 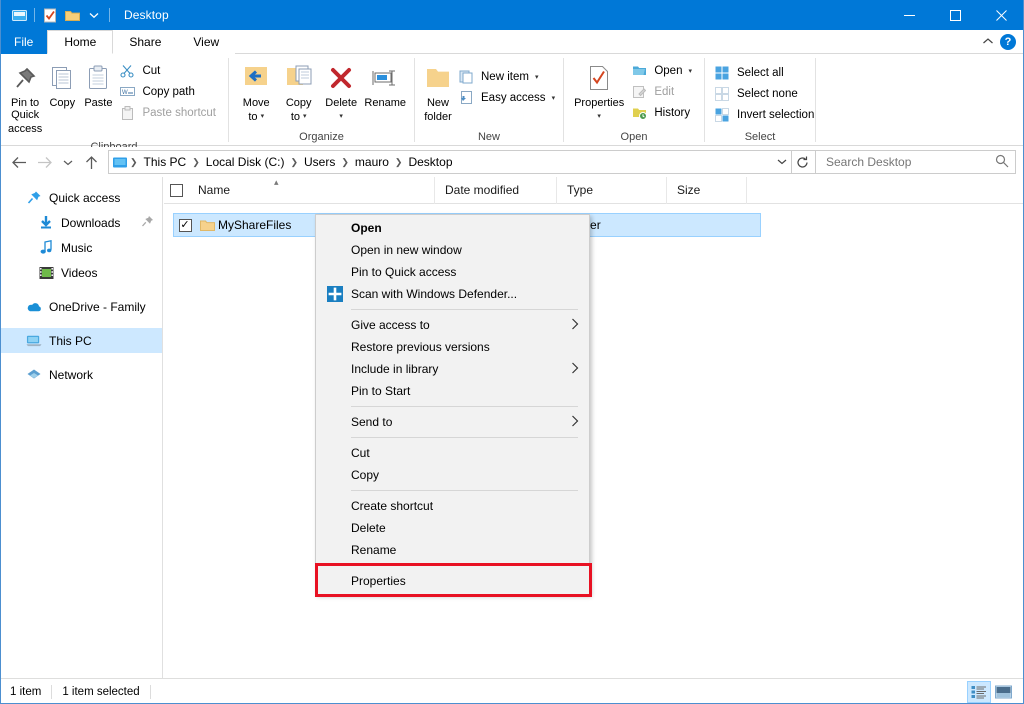 What do you see at coordinates (26, 691) in the screenshot?
I see `status-item-count: 1 item` at bounding box center [26, 691].